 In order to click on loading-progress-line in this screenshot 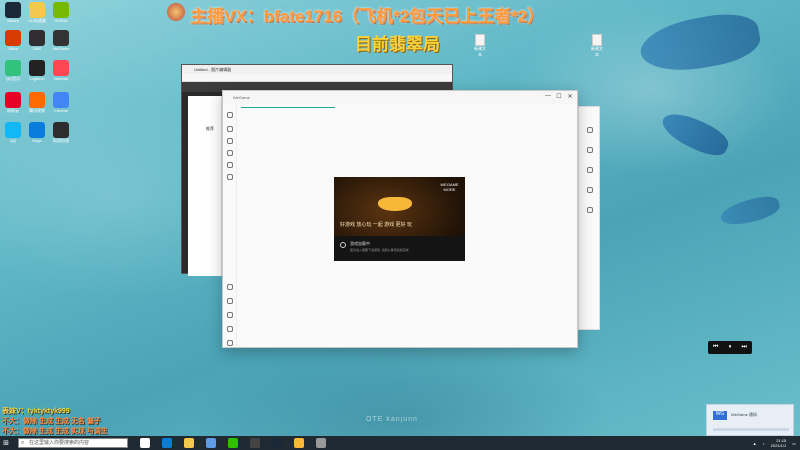, I will do `click(288, 107)`.